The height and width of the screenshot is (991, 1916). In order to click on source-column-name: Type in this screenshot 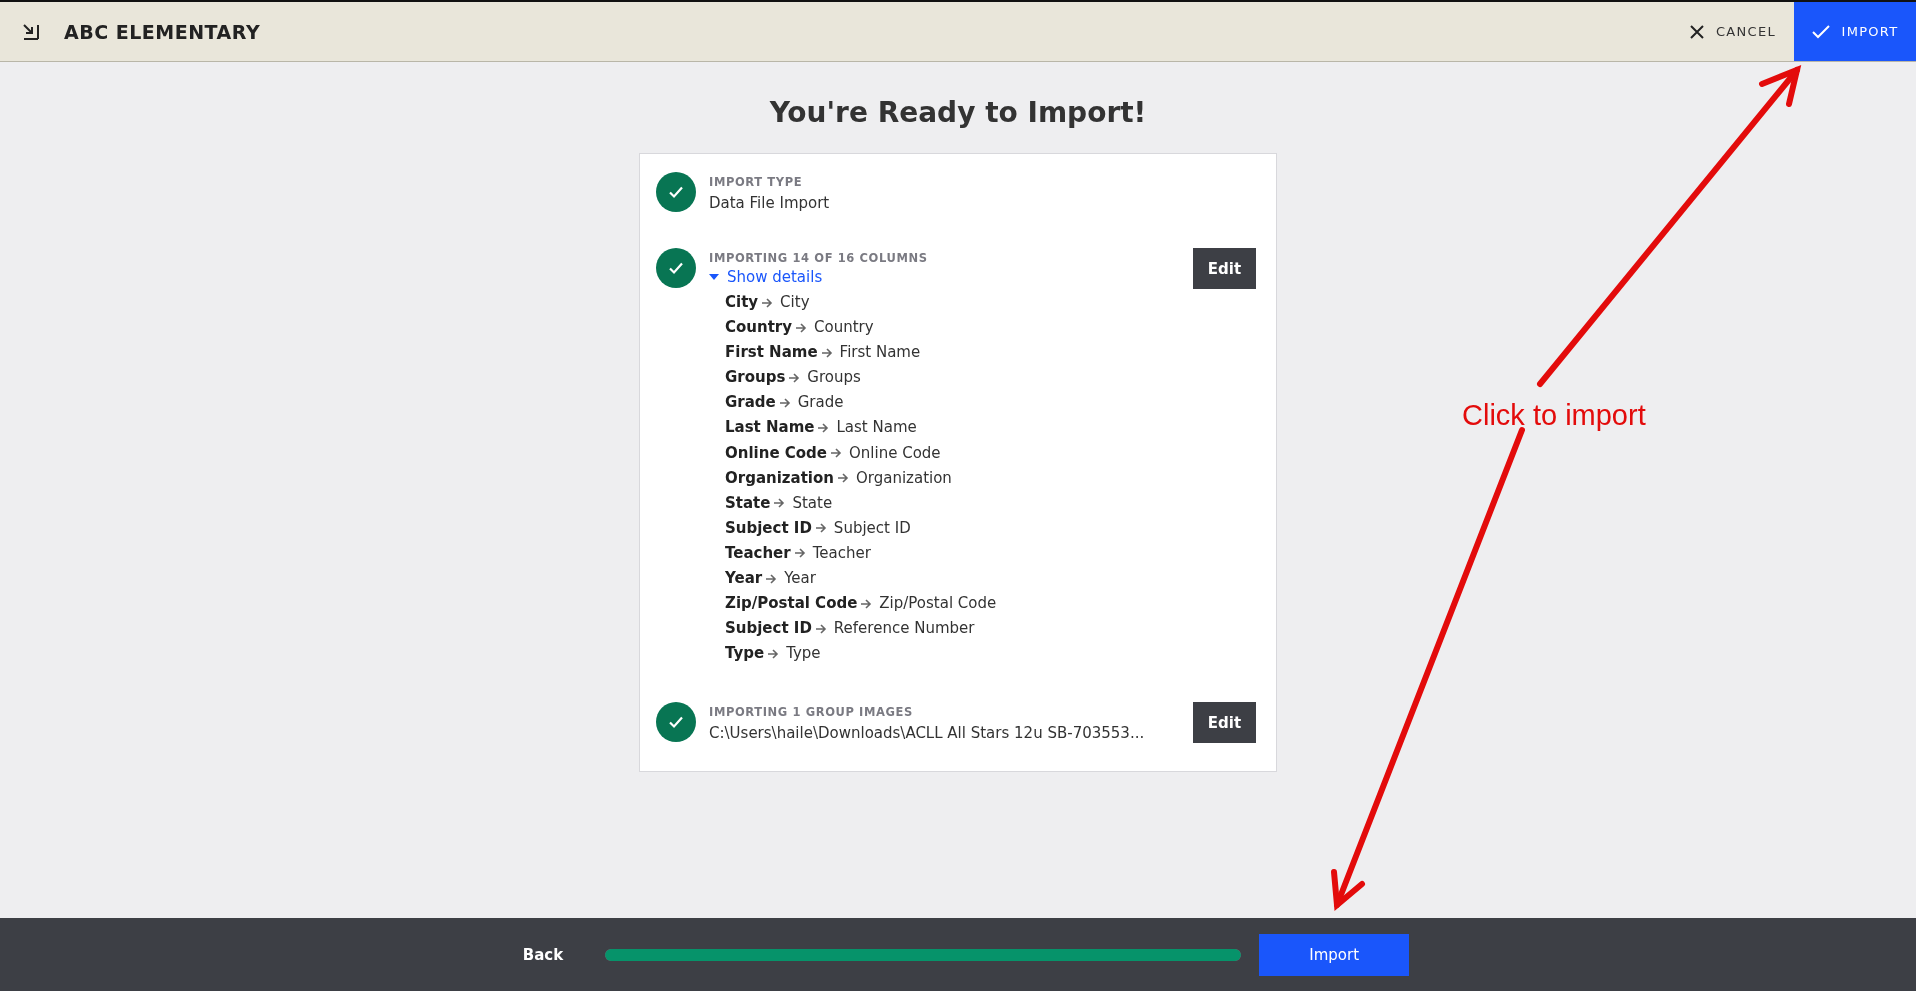, I will do `click(745, 654)`.